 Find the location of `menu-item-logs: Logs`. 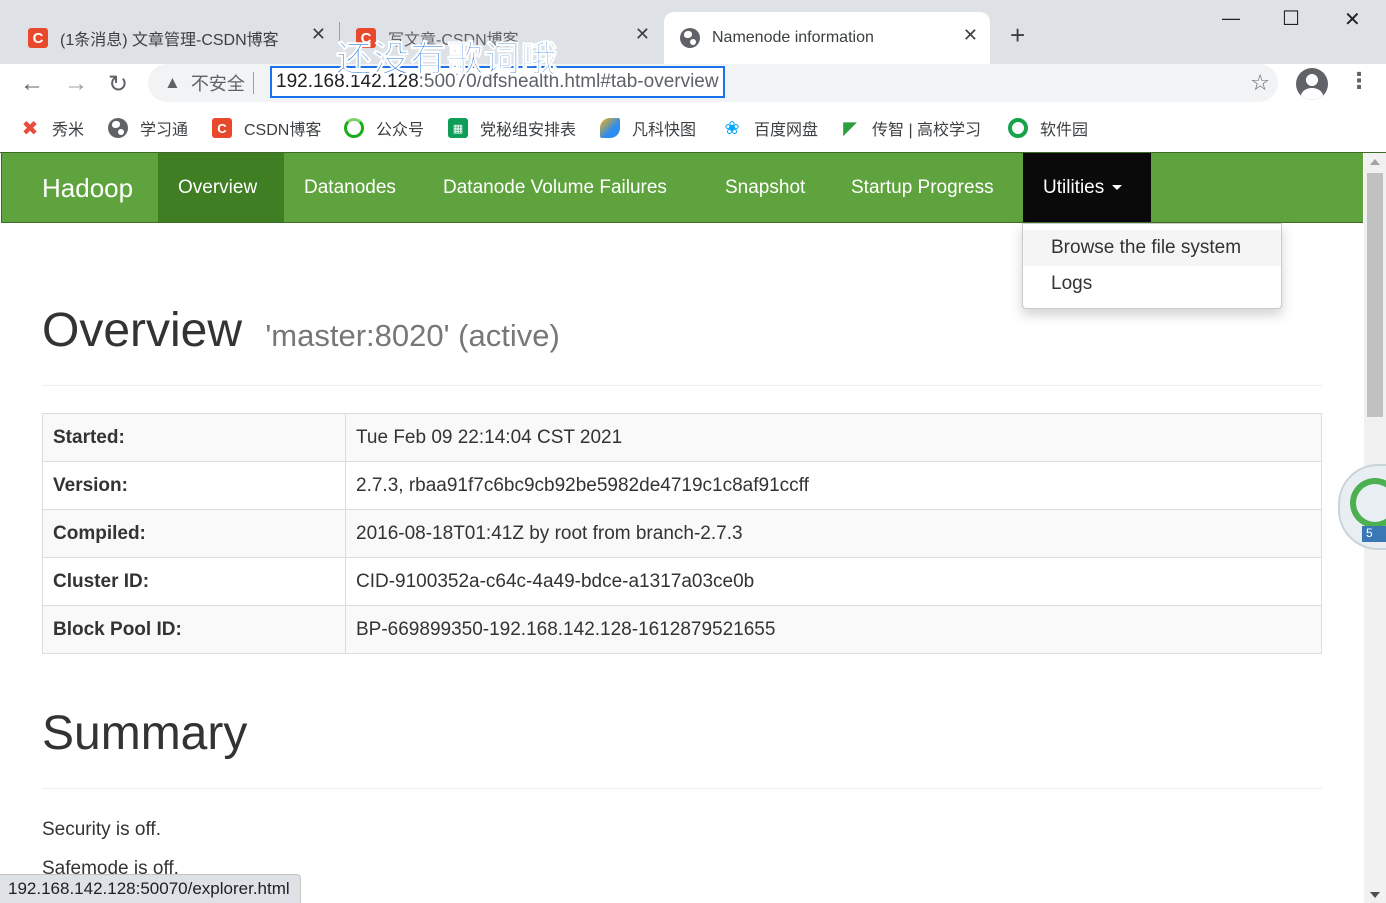

menu-item-logs: Logs is located at coordinates (1152, 284).